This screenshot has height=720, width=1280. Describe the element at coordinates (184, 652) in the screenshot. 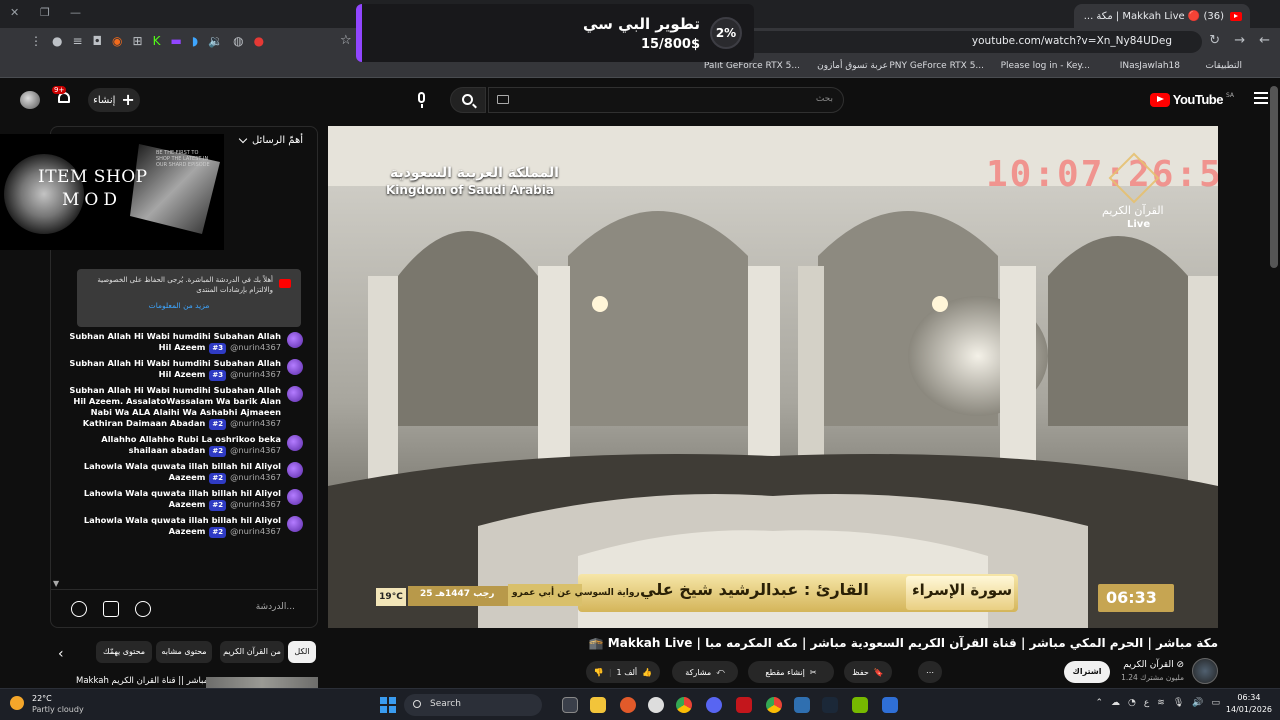

I see `chip-similar: محتوى مشابه` at that location.